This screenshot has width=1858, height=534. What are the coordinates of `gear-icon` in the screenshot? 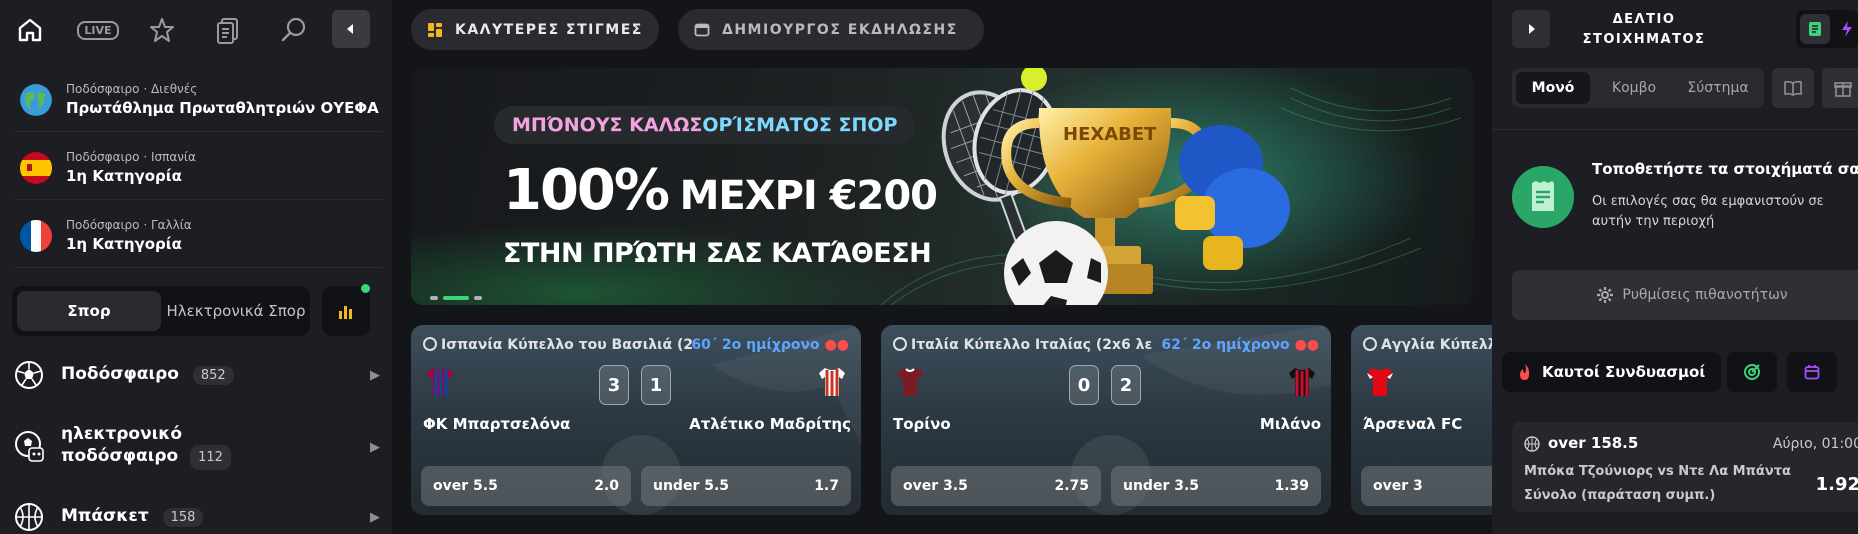 It's located at (1605, 295).